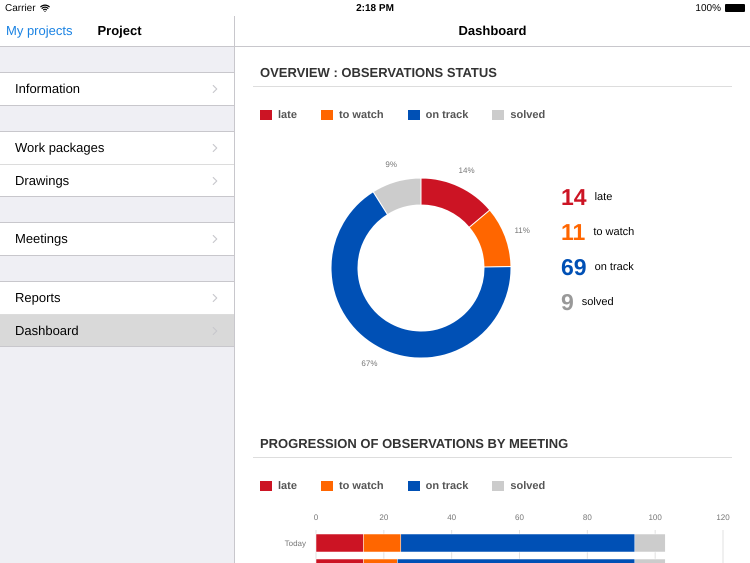 Image resolution: width=750 pixels, height=563 pixels. Describe the element at coordinates (735, 8) in the screenshot. I see `battery-icon` at that location.